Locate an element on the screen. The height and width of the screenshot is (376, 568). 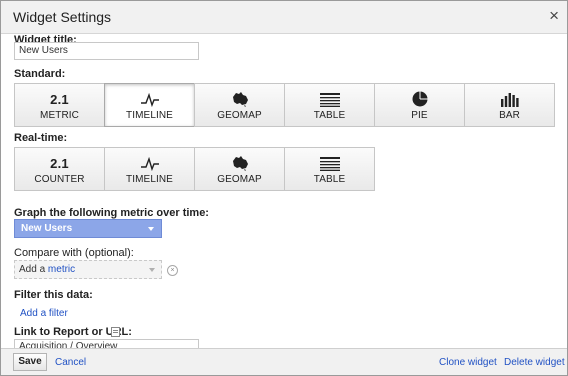
realtime-timeline-button: TIMELINE is located at coordinates (149, 169).